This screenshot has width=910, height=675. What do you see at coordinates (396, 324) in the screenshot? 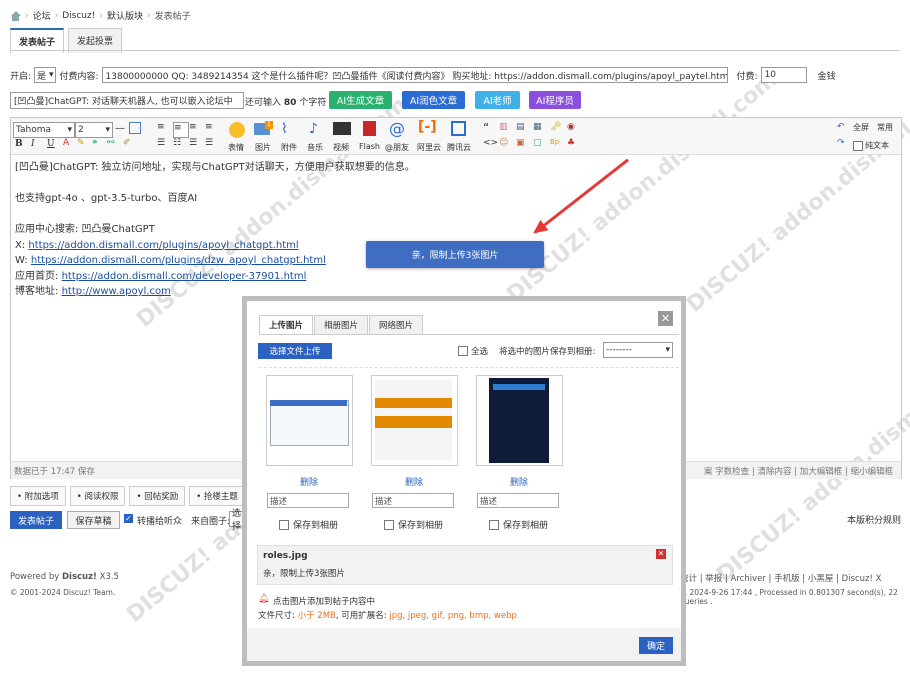
I see `tab-web-image: 网络图片` at bounding box center [396, 324].